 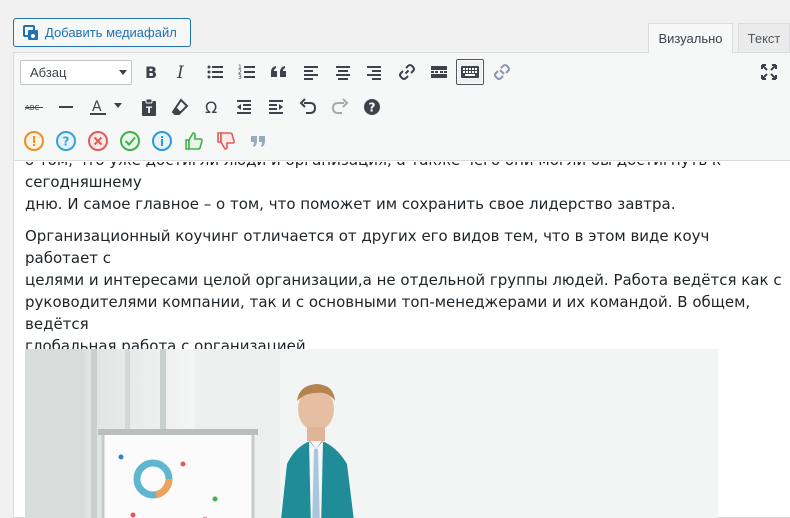 I want to click on indent-icon, so click(x=276, y=107).